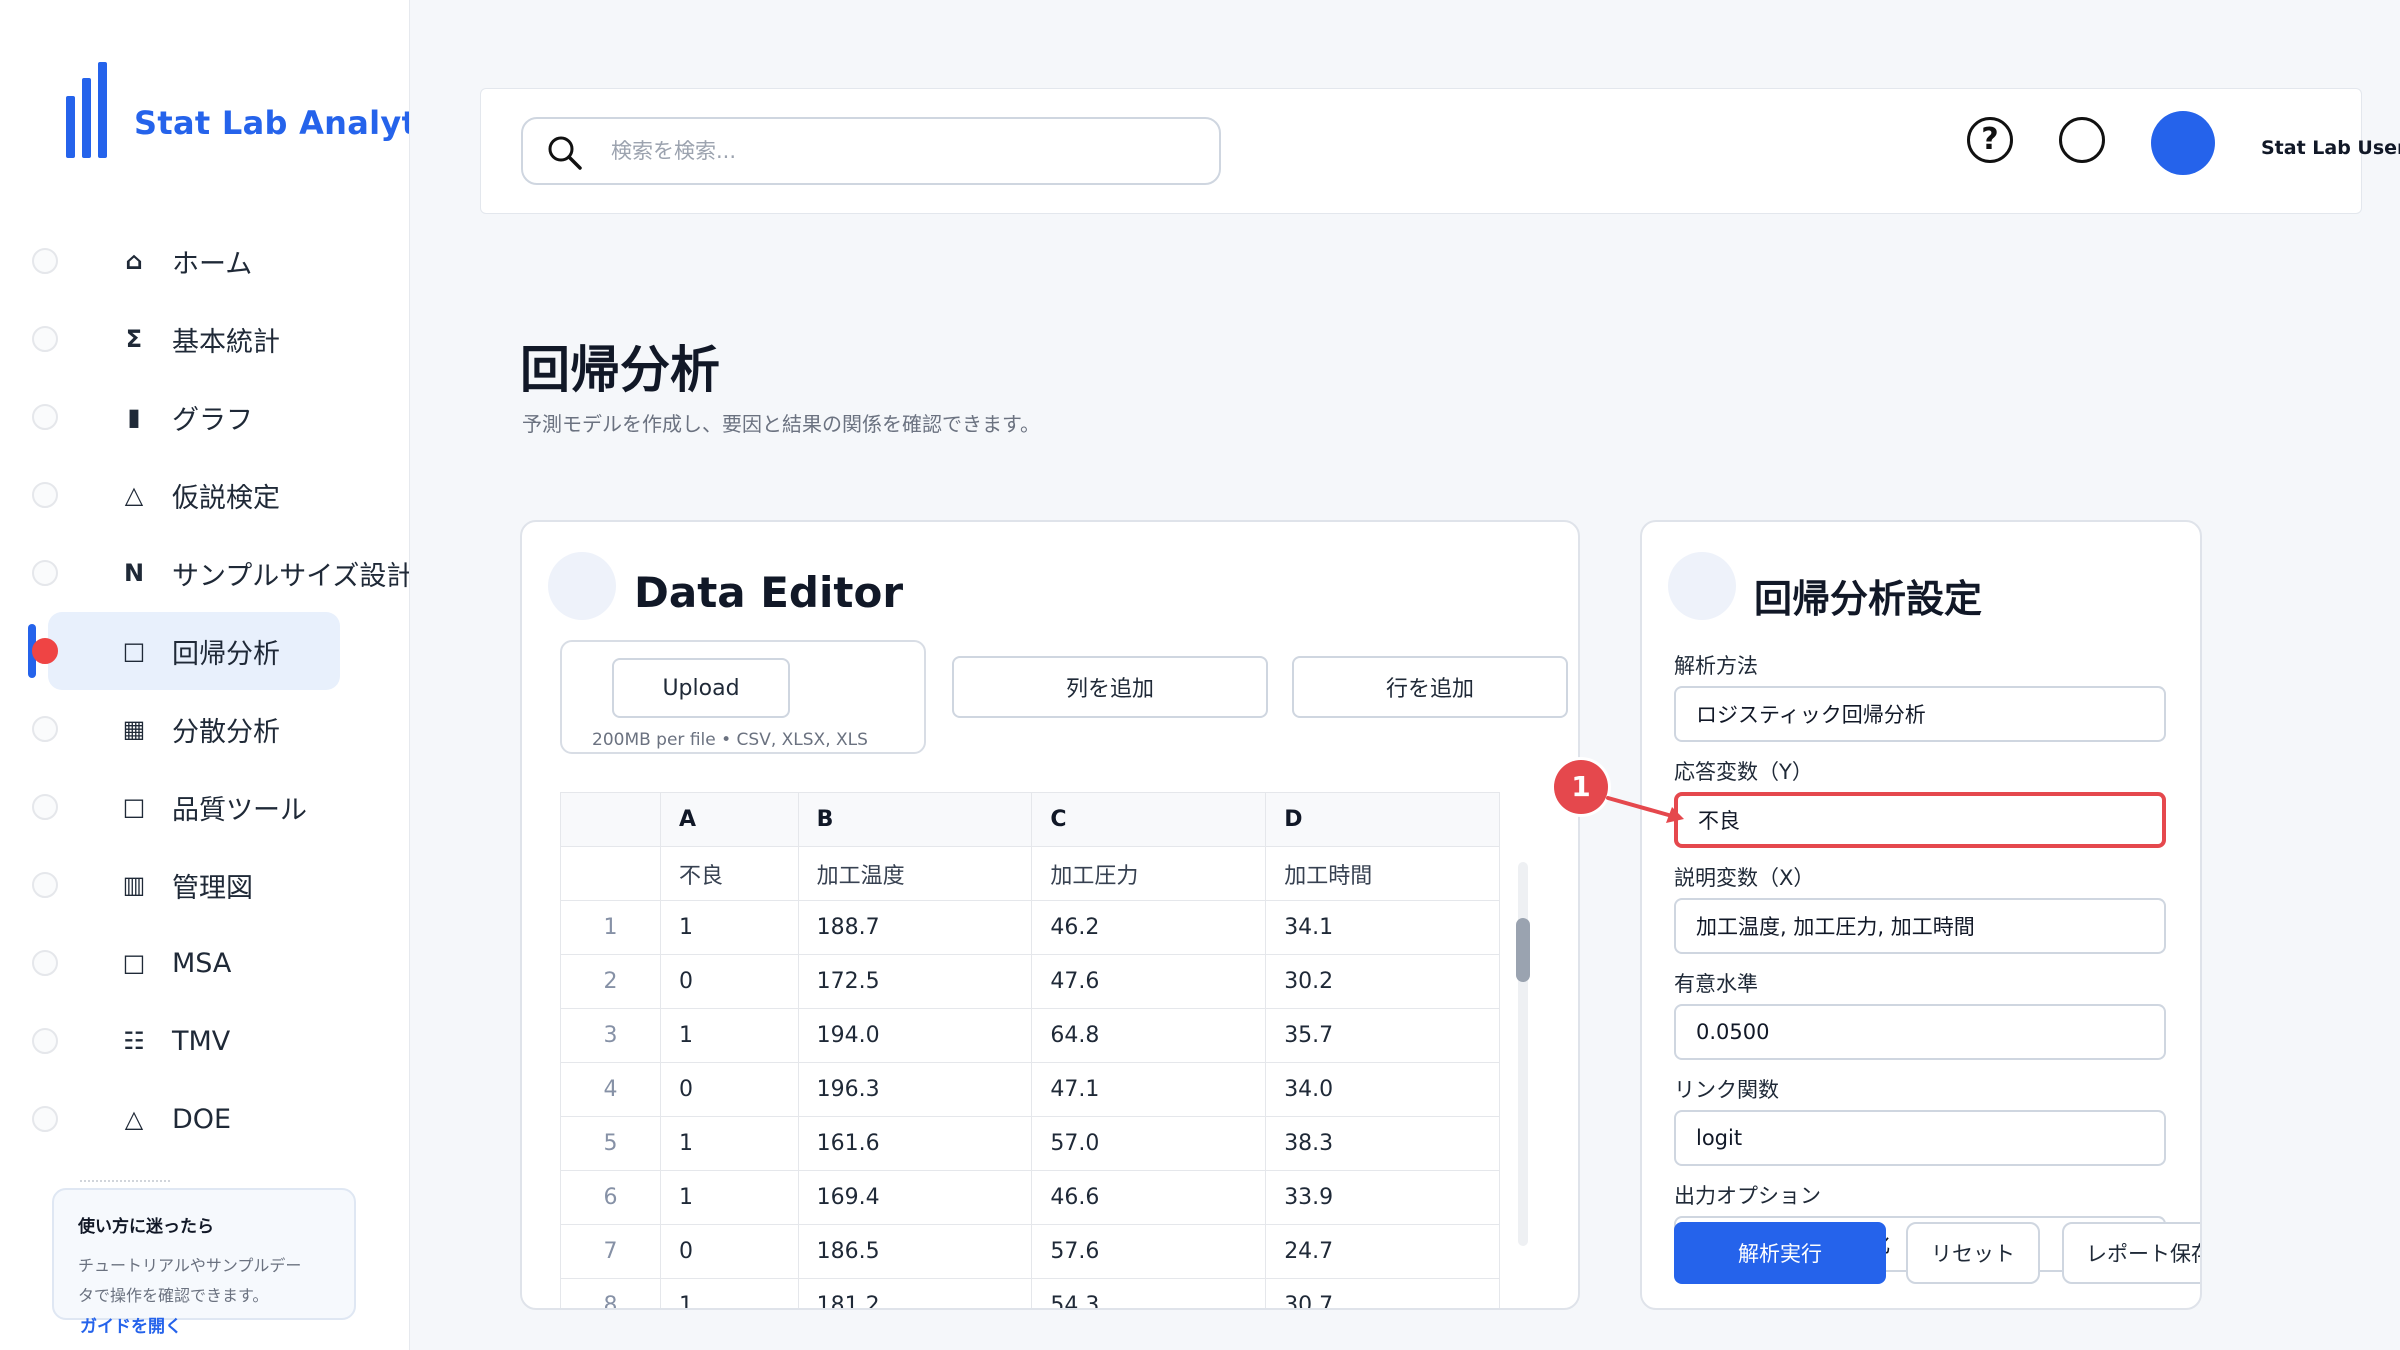  Describe the element at coordinates (1149, 1293) in the screenshot. I see `table-cell: 54.3` at that location.